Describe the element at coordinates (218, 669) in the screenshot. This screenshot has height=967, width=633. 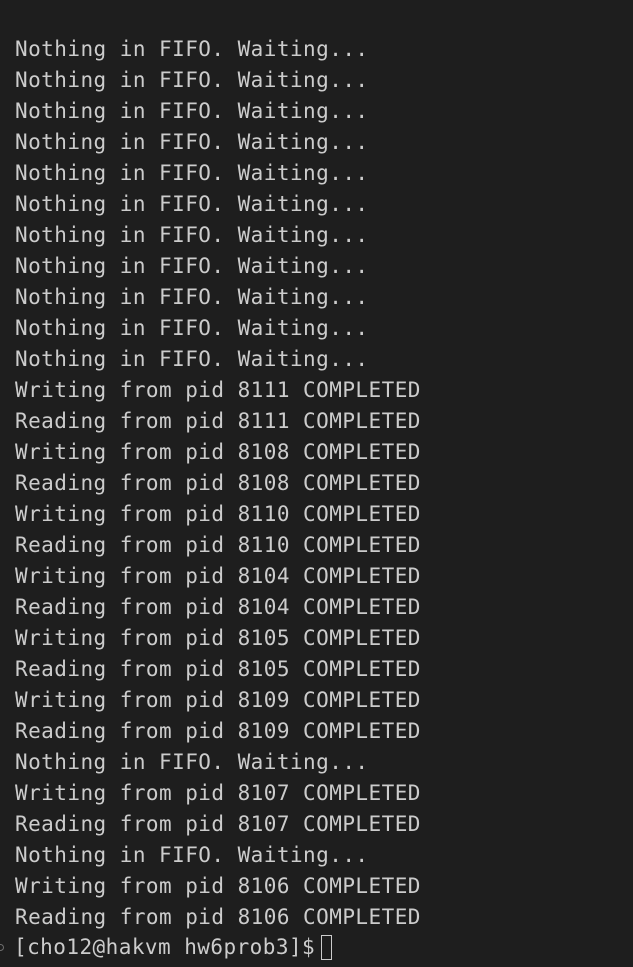
I see `terminal-line: Reading from pid 8105 COMPLETED` at that location.